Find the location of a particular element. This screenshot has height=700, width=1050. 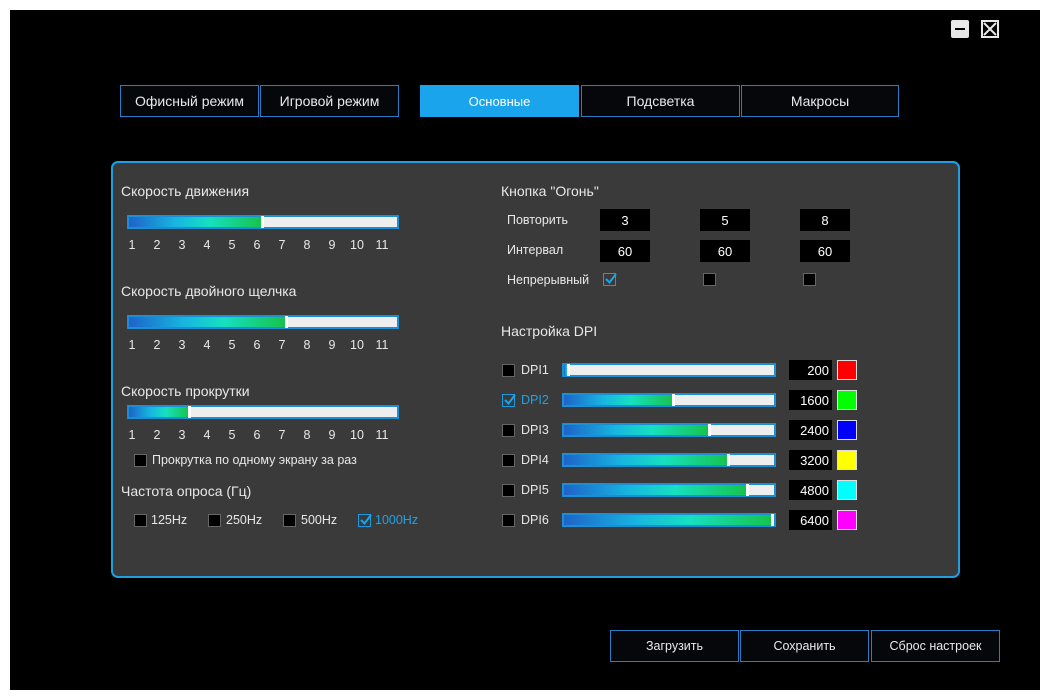

scroll-speed-ticks: 1 2 3 4 5 6 7 8 9 10 11 is located at coordinates (268, 436).